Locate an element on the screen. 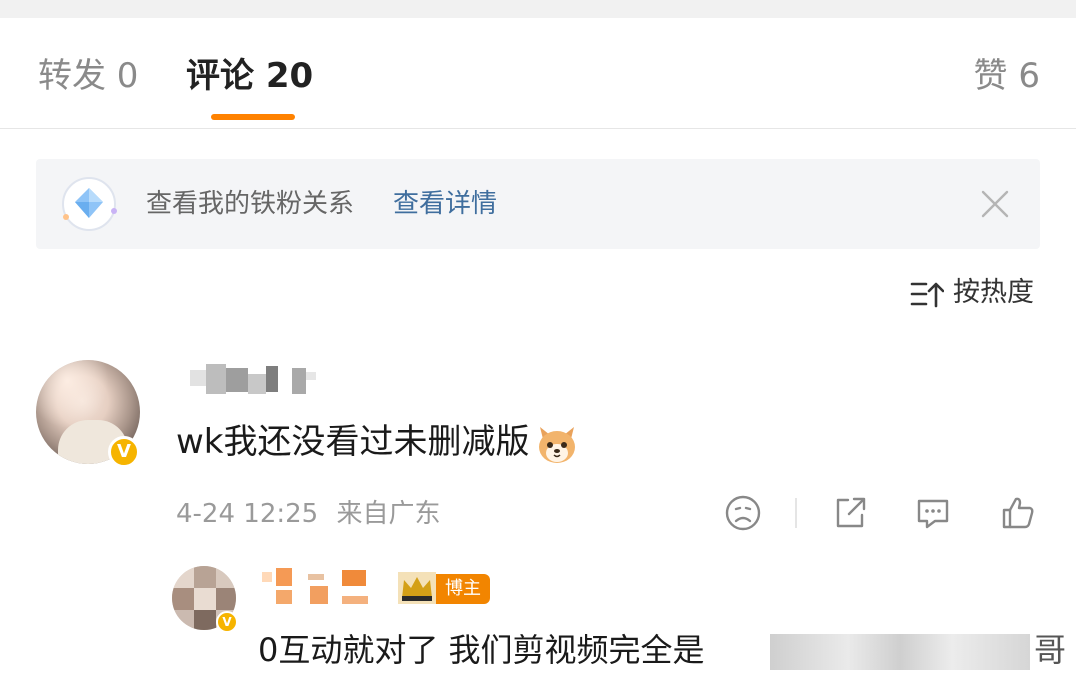  sort-by-hot: 按热度 is located at coordinates (975, 294).